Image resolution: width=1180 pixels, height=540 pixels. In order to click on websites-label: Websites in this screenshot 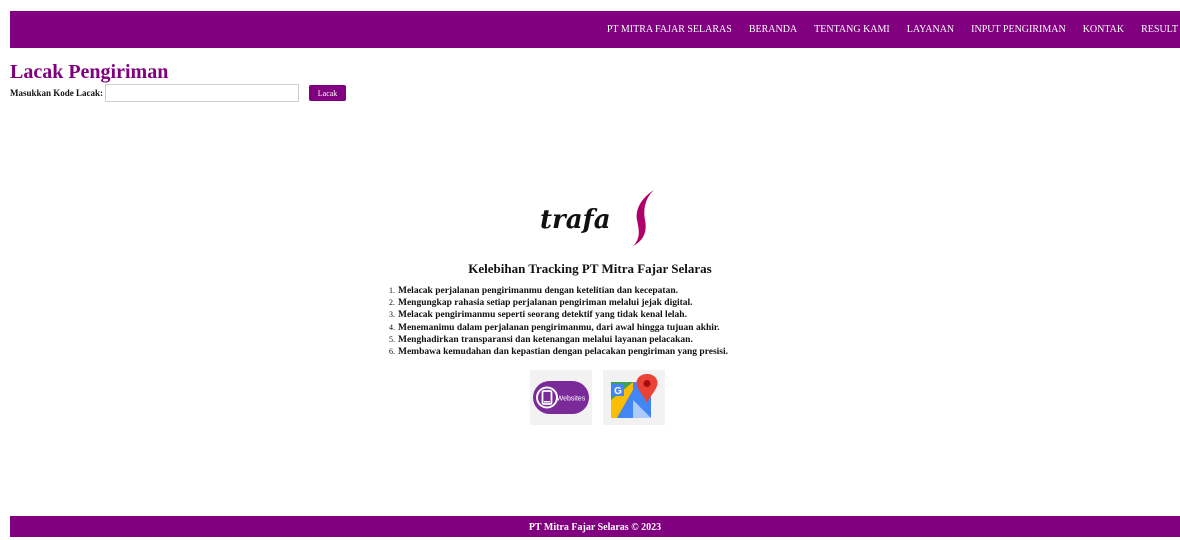, I will do `click(571, 399)`.